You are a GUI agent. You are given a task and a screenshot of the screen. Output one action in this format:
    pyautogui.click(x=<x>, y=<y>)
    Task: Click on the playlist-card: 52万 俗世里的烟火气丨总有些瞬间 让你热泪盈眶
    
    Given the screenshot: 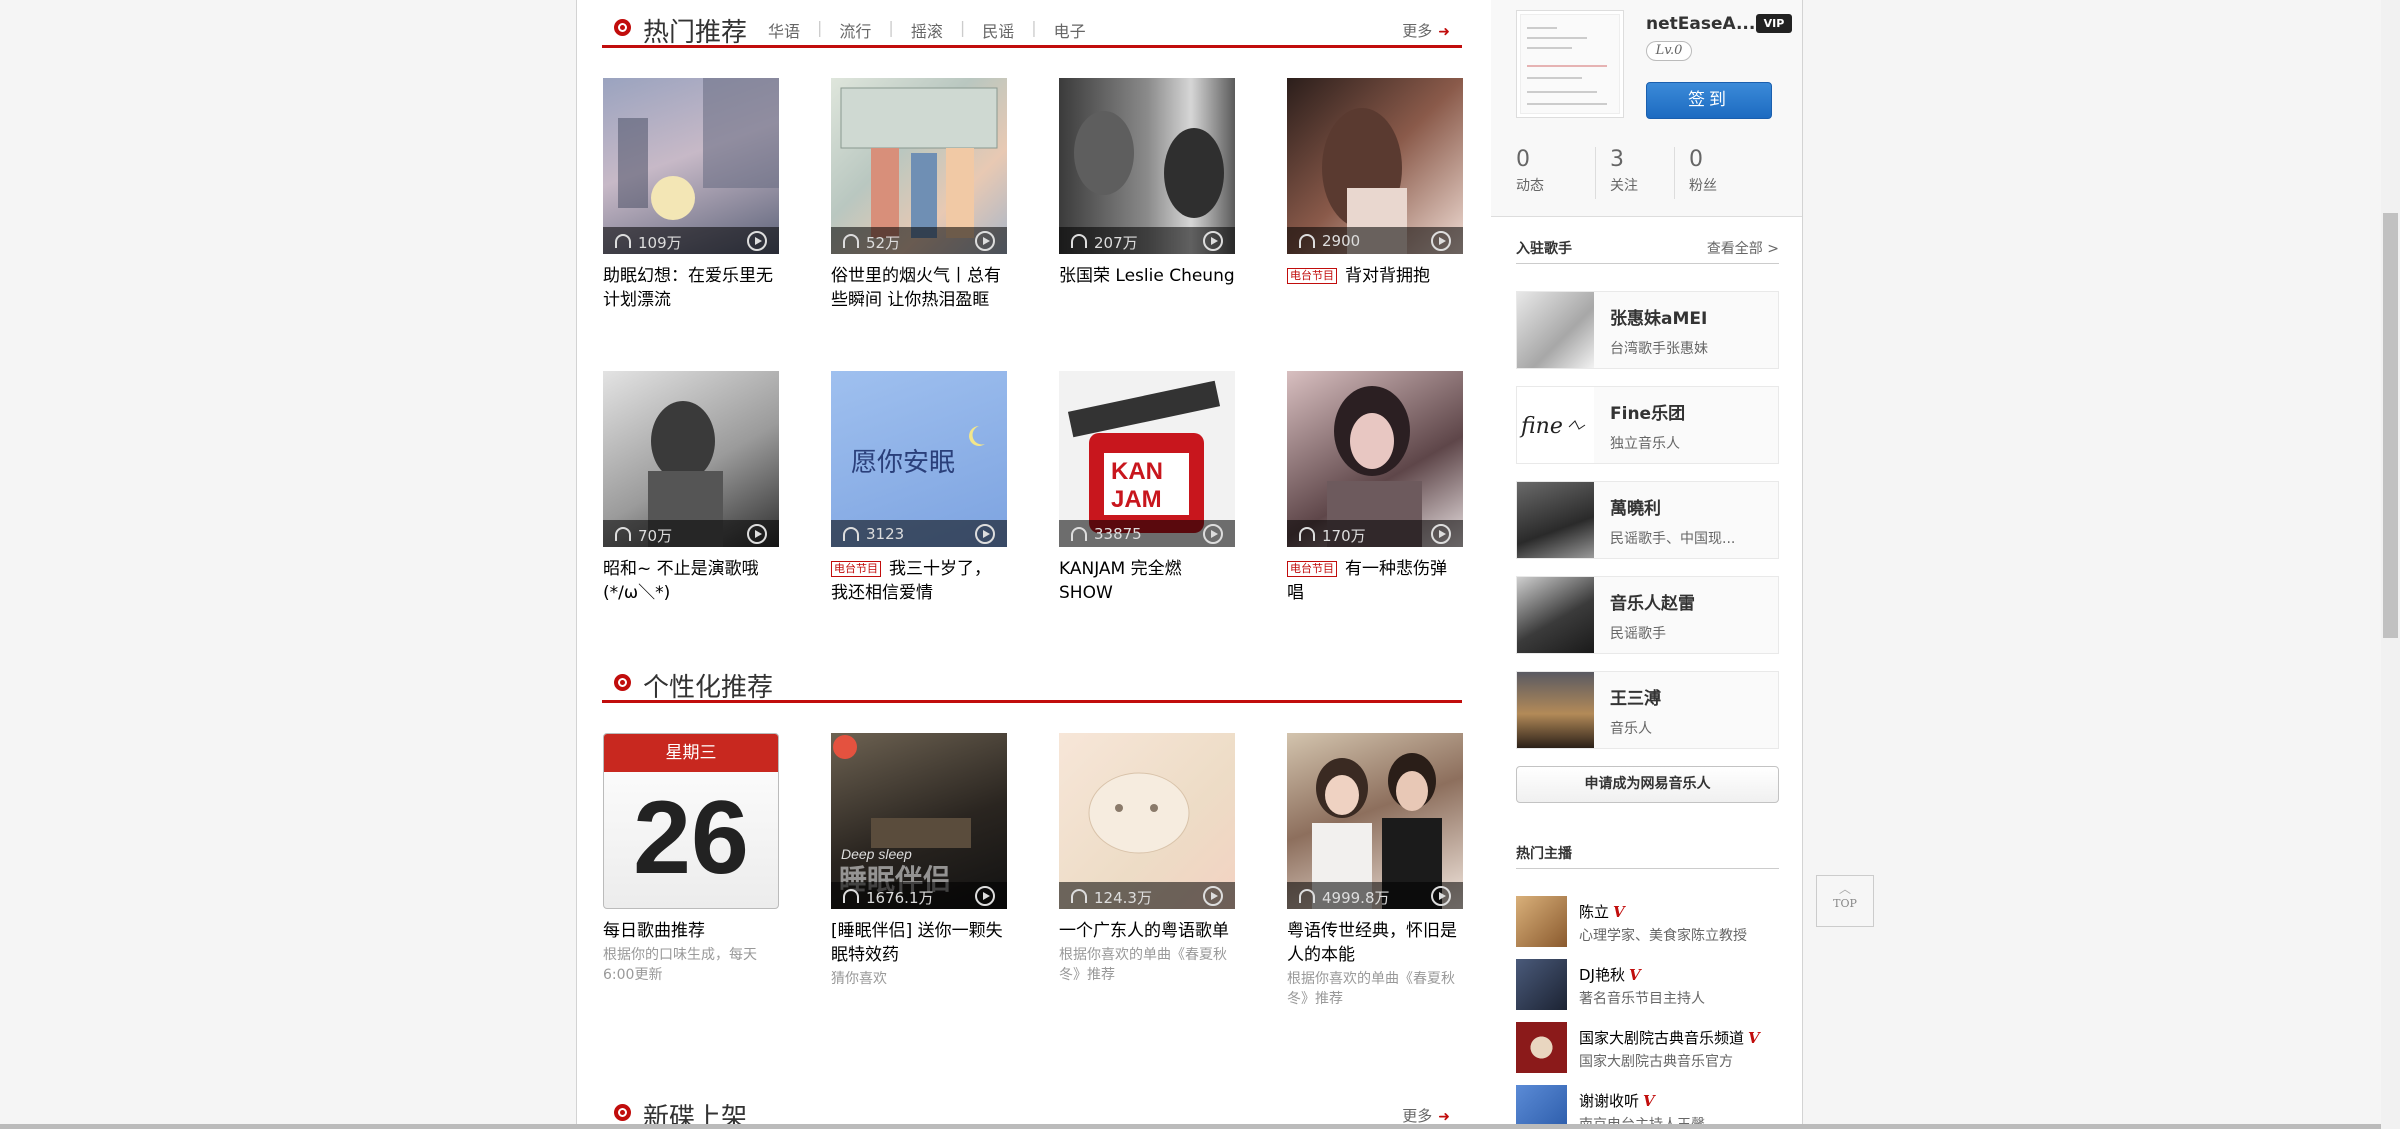 What is the action you would take?
    pyautogui.click(x=919, y=195)
    